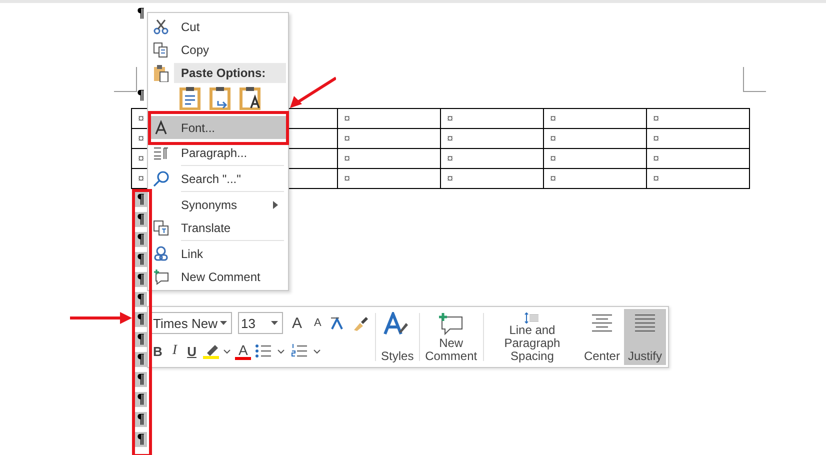 The height and width of the screenshot is (455, 826). I want to click on submenu-arrow-icon, so click(275, 205).